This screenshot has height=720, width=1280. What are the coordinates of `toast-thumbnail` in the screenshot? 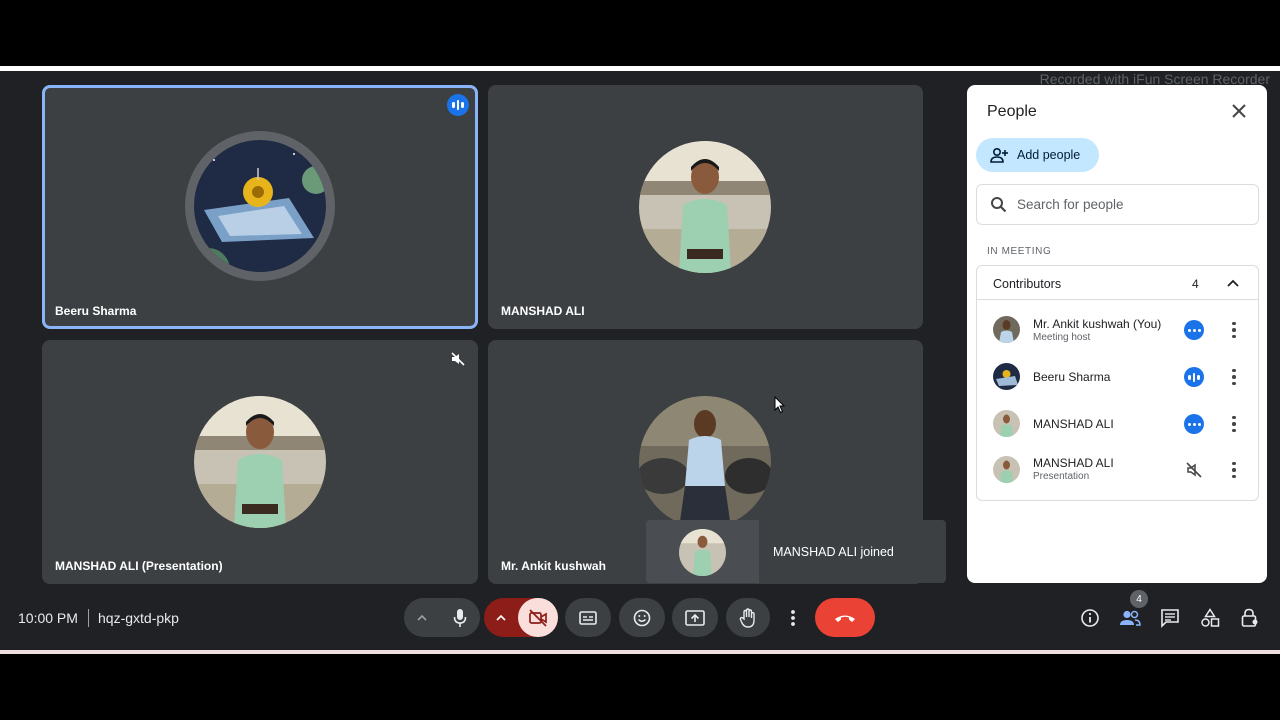 It's located at (702, 551).